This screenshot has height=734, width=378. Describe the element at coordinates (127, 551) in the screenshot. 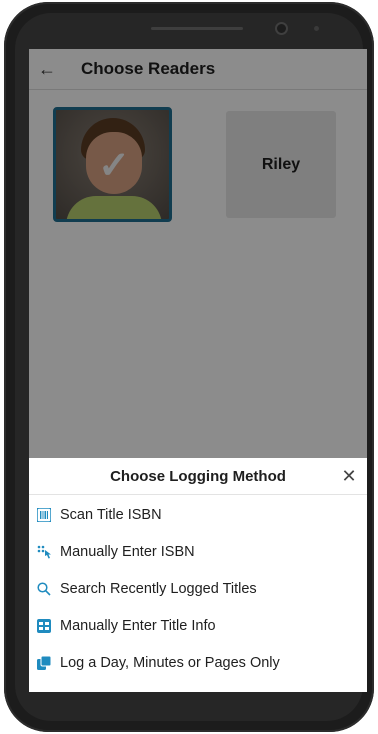

I see `option-label: Manually Enter ISBN` at that location.